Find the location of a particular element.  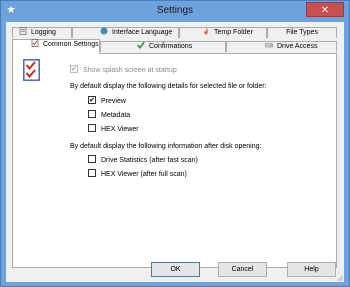

close-button: ✕ is located at coordinates (325, 9).